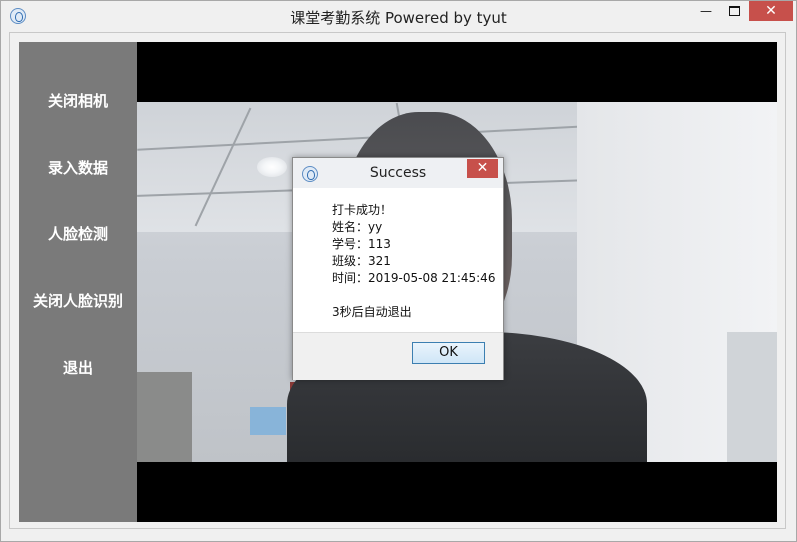 The image size is (797, 542). I want to click on ceiling-lamp, so click(272, 167).